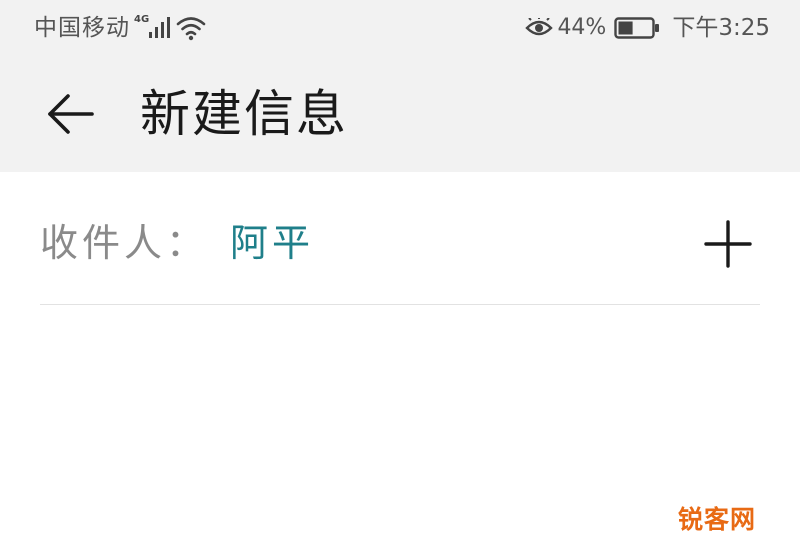  Describe the element at coordinates (272, 243) in the screenshot. I see `recipient-input: 阿平` at that location.